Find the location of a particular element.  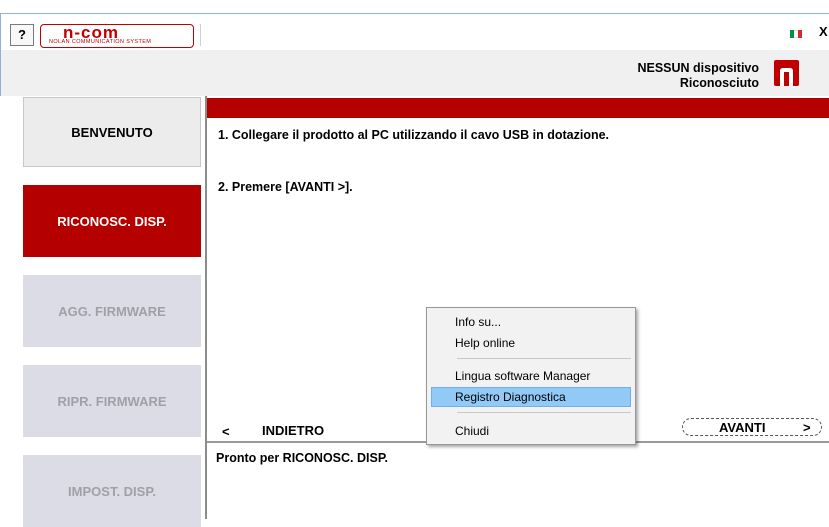

italian-flag-icon is located at coordinates (796, 34).